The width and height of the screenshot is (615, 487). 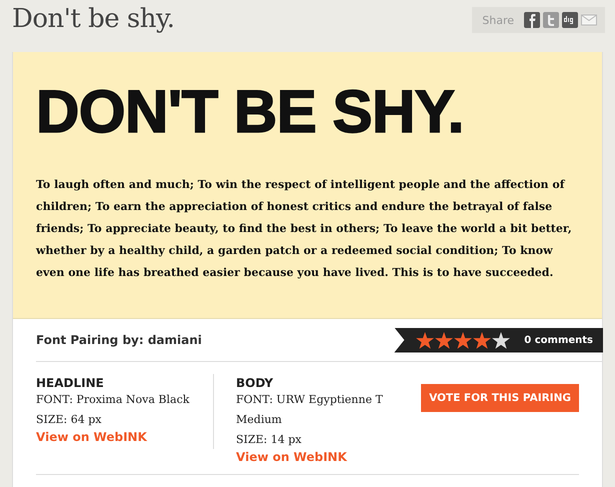 I want to click on page-title: Don't be shy., so click(x=93, y=19).